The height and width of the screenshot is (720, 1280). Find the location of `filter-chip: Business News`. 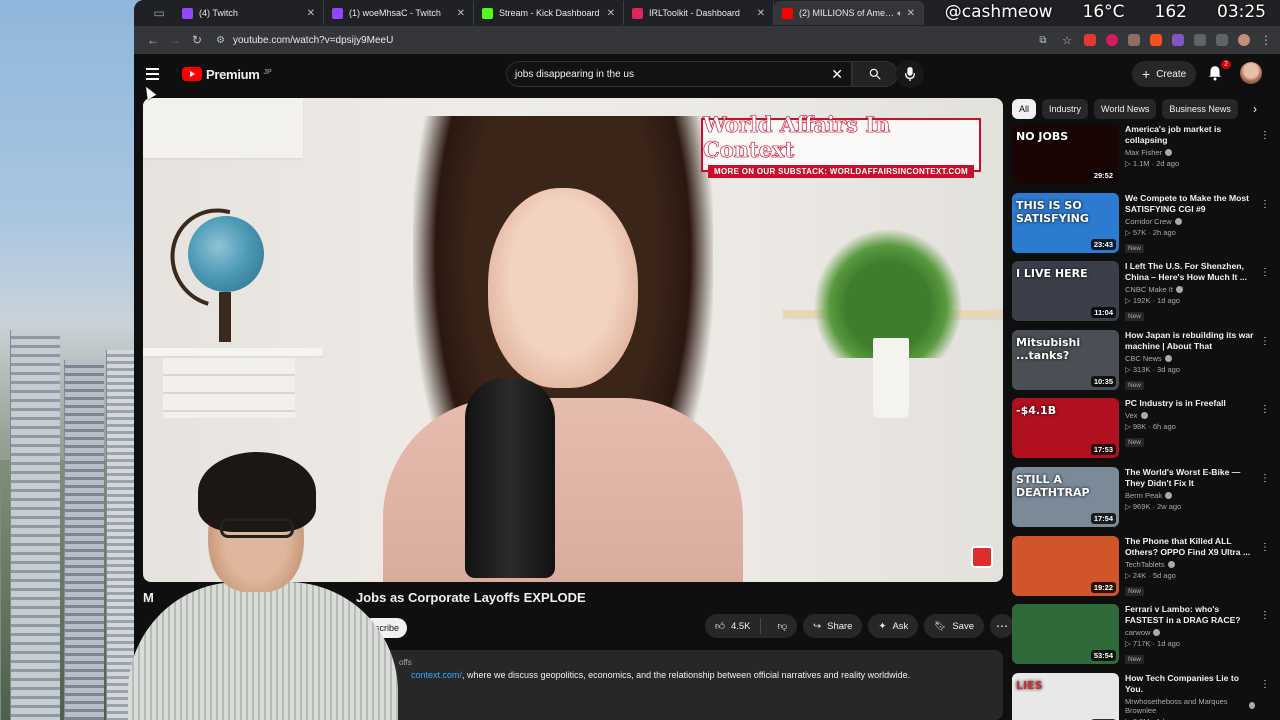

filter-chip: Business News is located at coordinates (1200, 109).